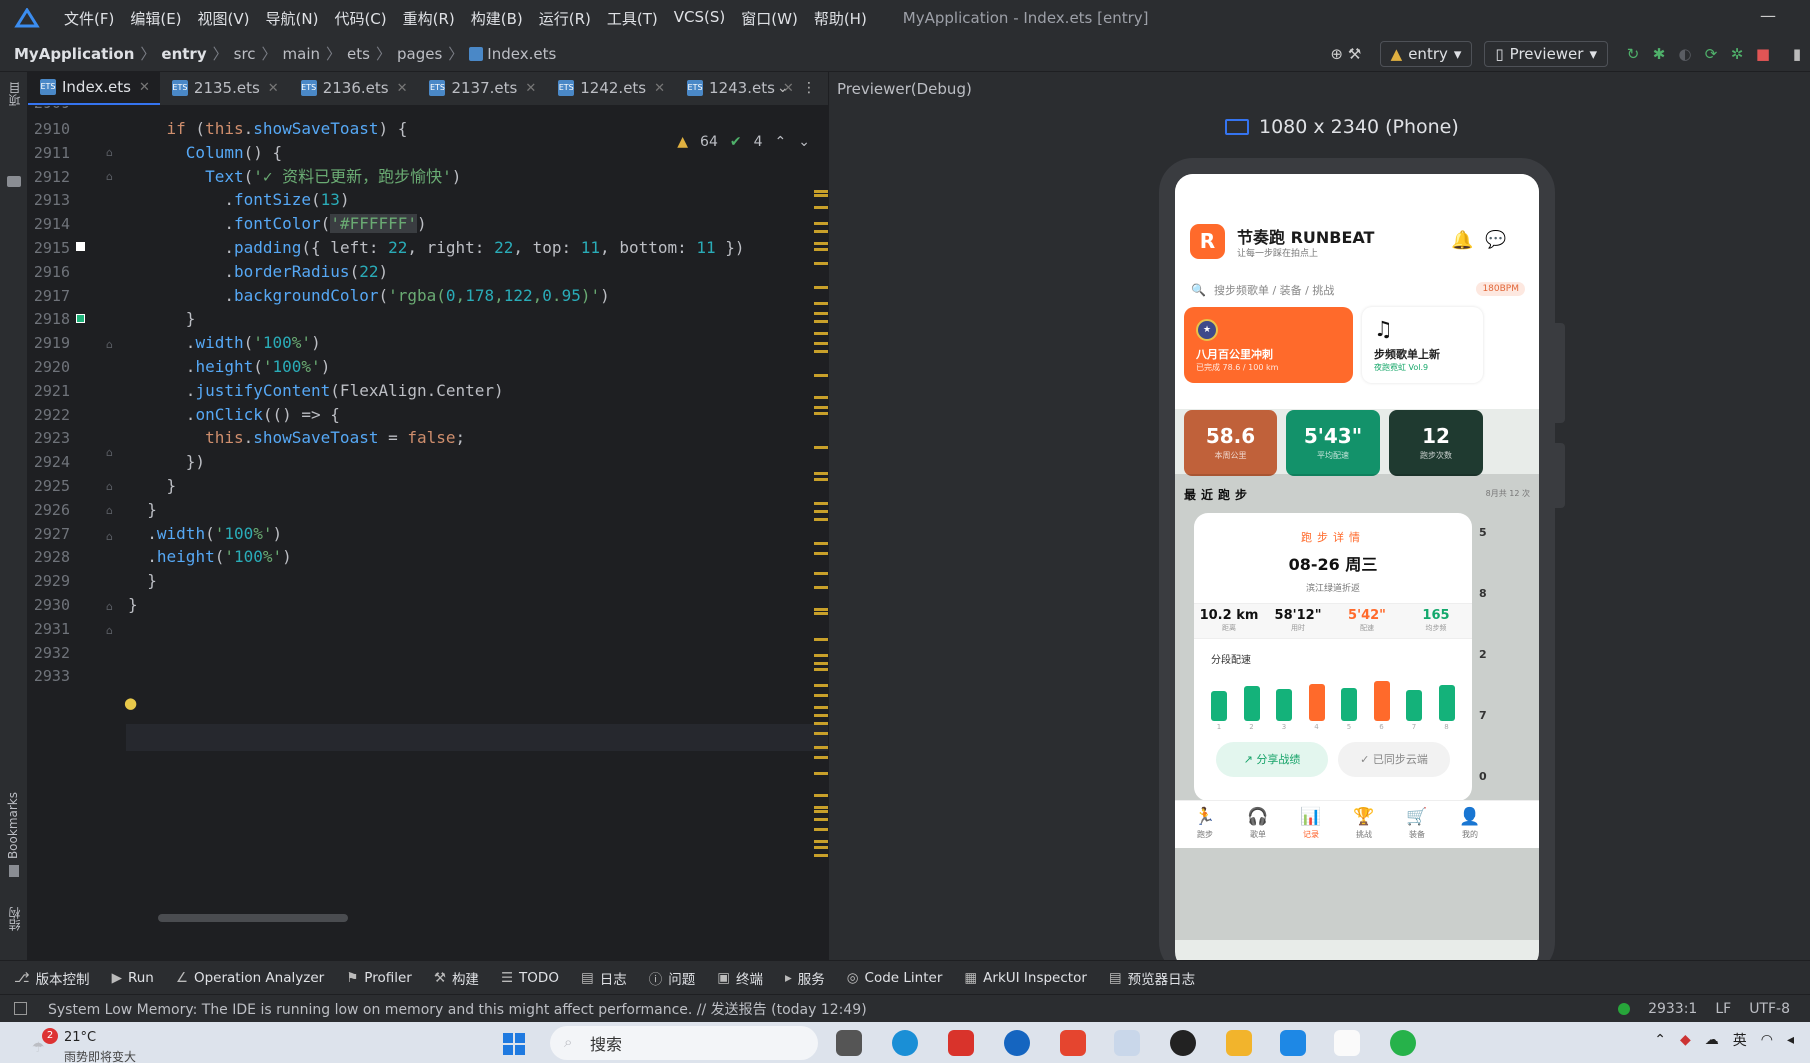 The image size is (1810, 1063). What do you see at coordinates (1797, 54) in the screenshot?
I see `device-icon: ▮` at bounding box center [1797, 54].